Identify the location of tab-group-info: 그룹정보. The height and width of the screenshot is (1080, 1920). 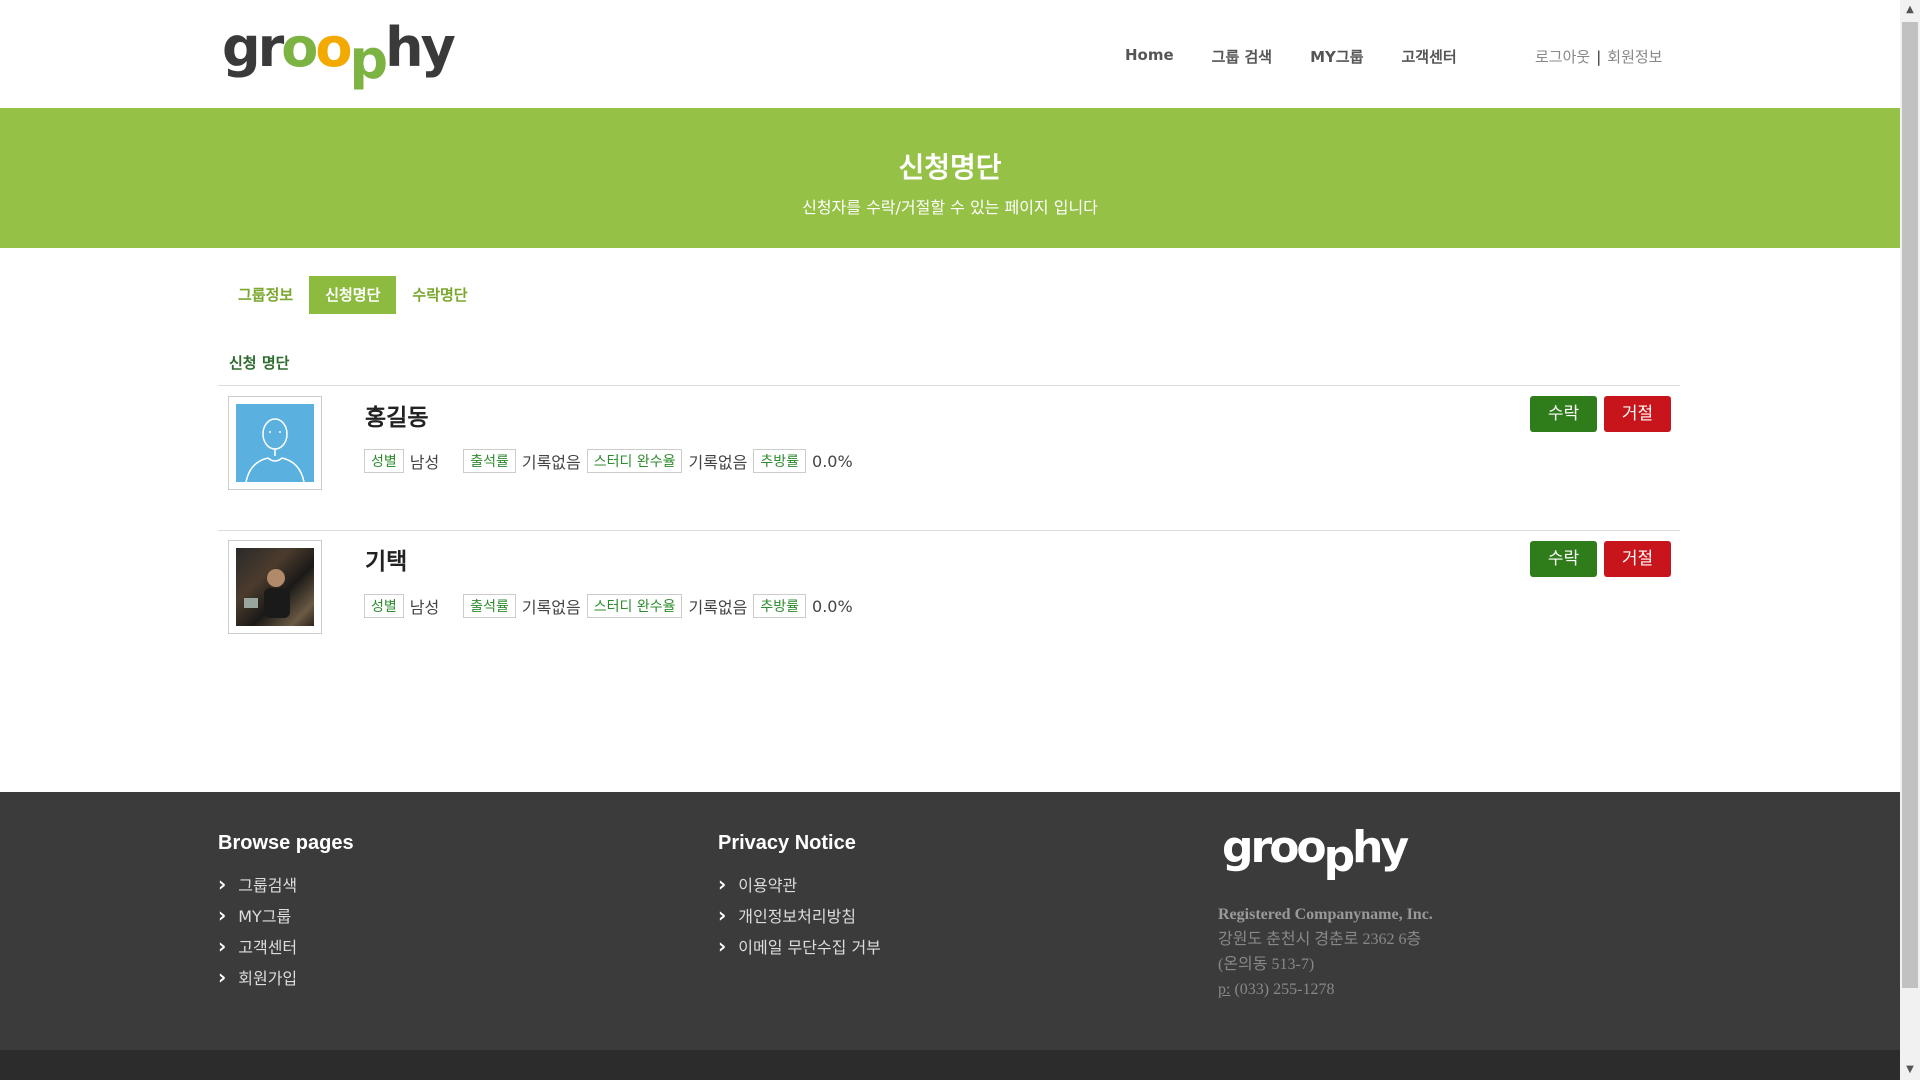
(265, 295).